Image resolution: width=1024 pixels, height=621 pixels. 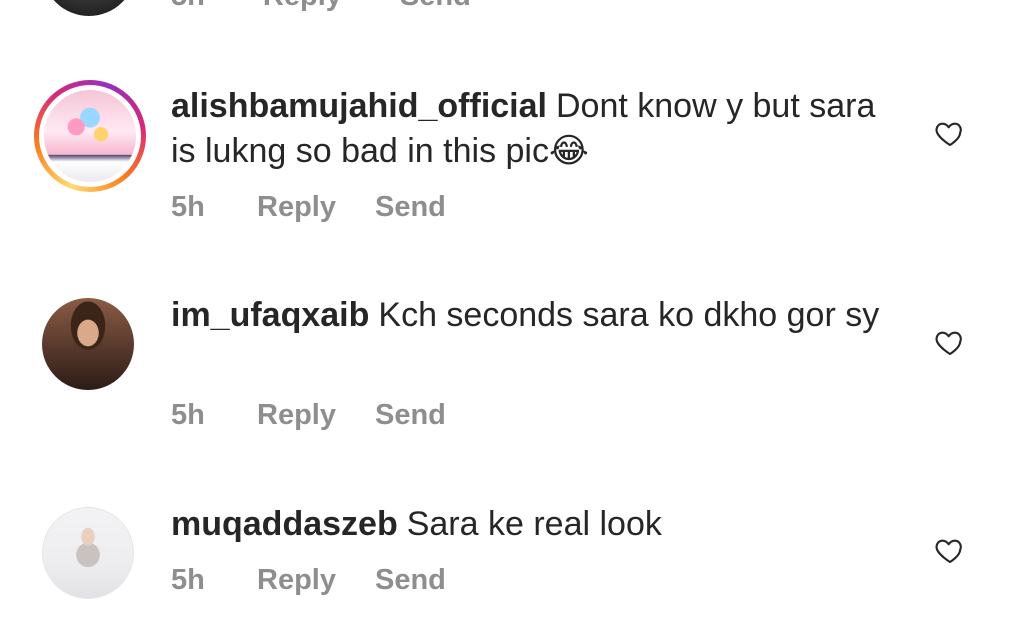 What do you see at coordinates (629, 315) in the screenshot?
I see `comment-text: Kch seconds sara ko dkho gor sy` at bounding box center [629, 315].